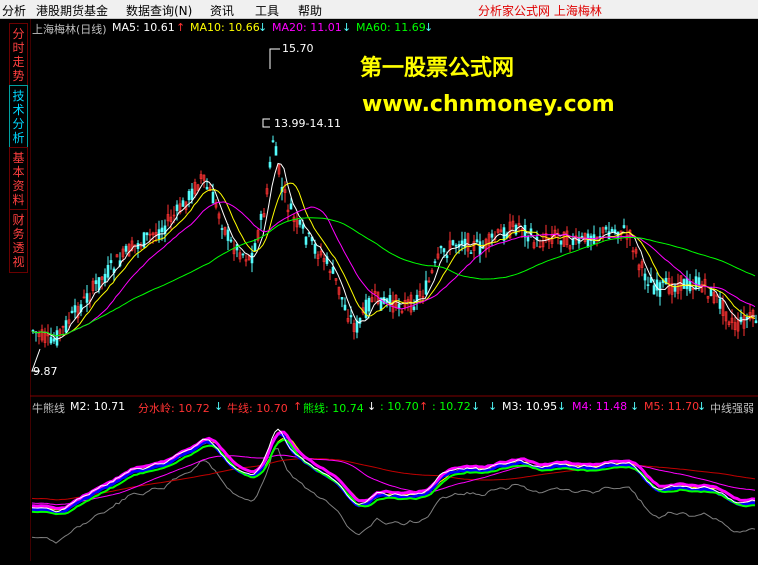  What do you see at coordinates (48, 408) in the screenshot?
I see `indicator-name: 牛熊线` at bounding box center [48, 408].